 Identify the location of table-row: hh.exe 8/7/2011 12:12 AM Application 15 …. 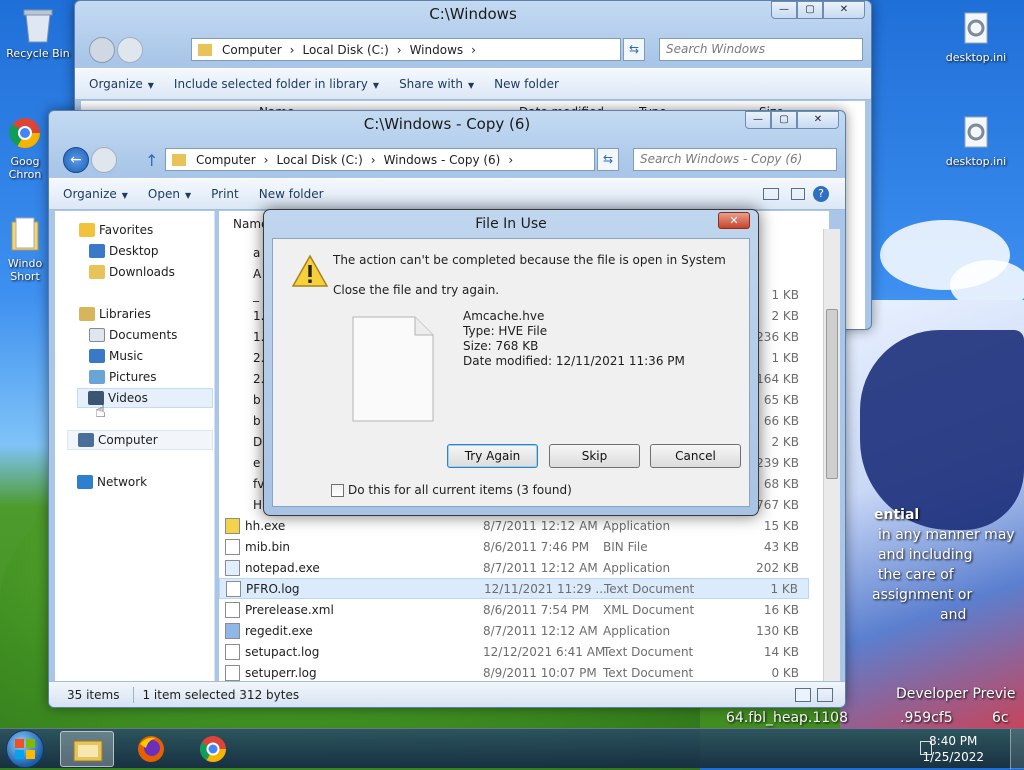
(514, 525).